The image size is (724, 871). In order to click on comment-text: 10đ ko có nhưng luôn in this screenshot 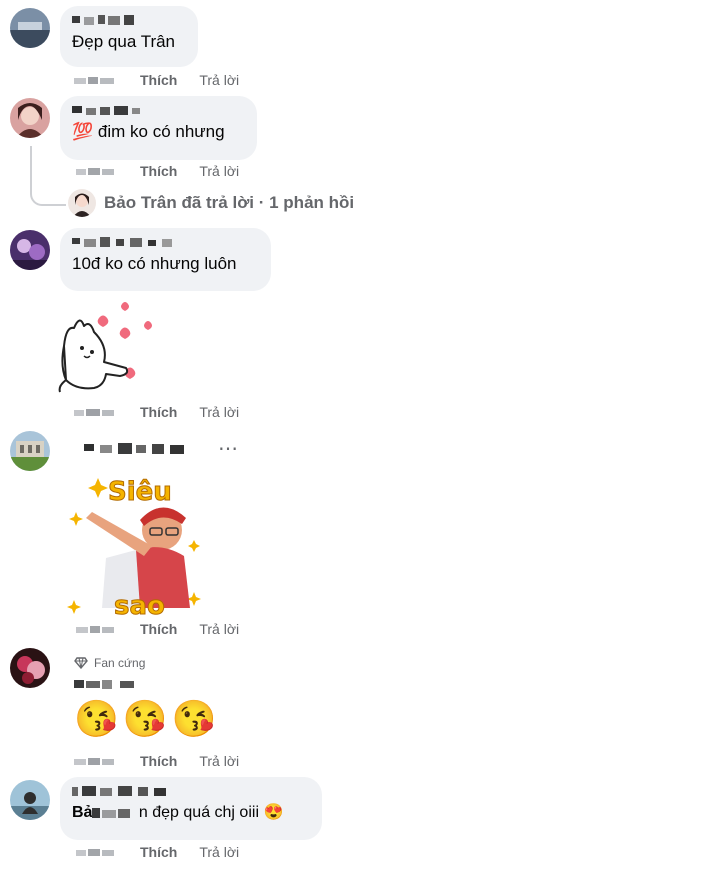, I will do `click(154, 263)`.